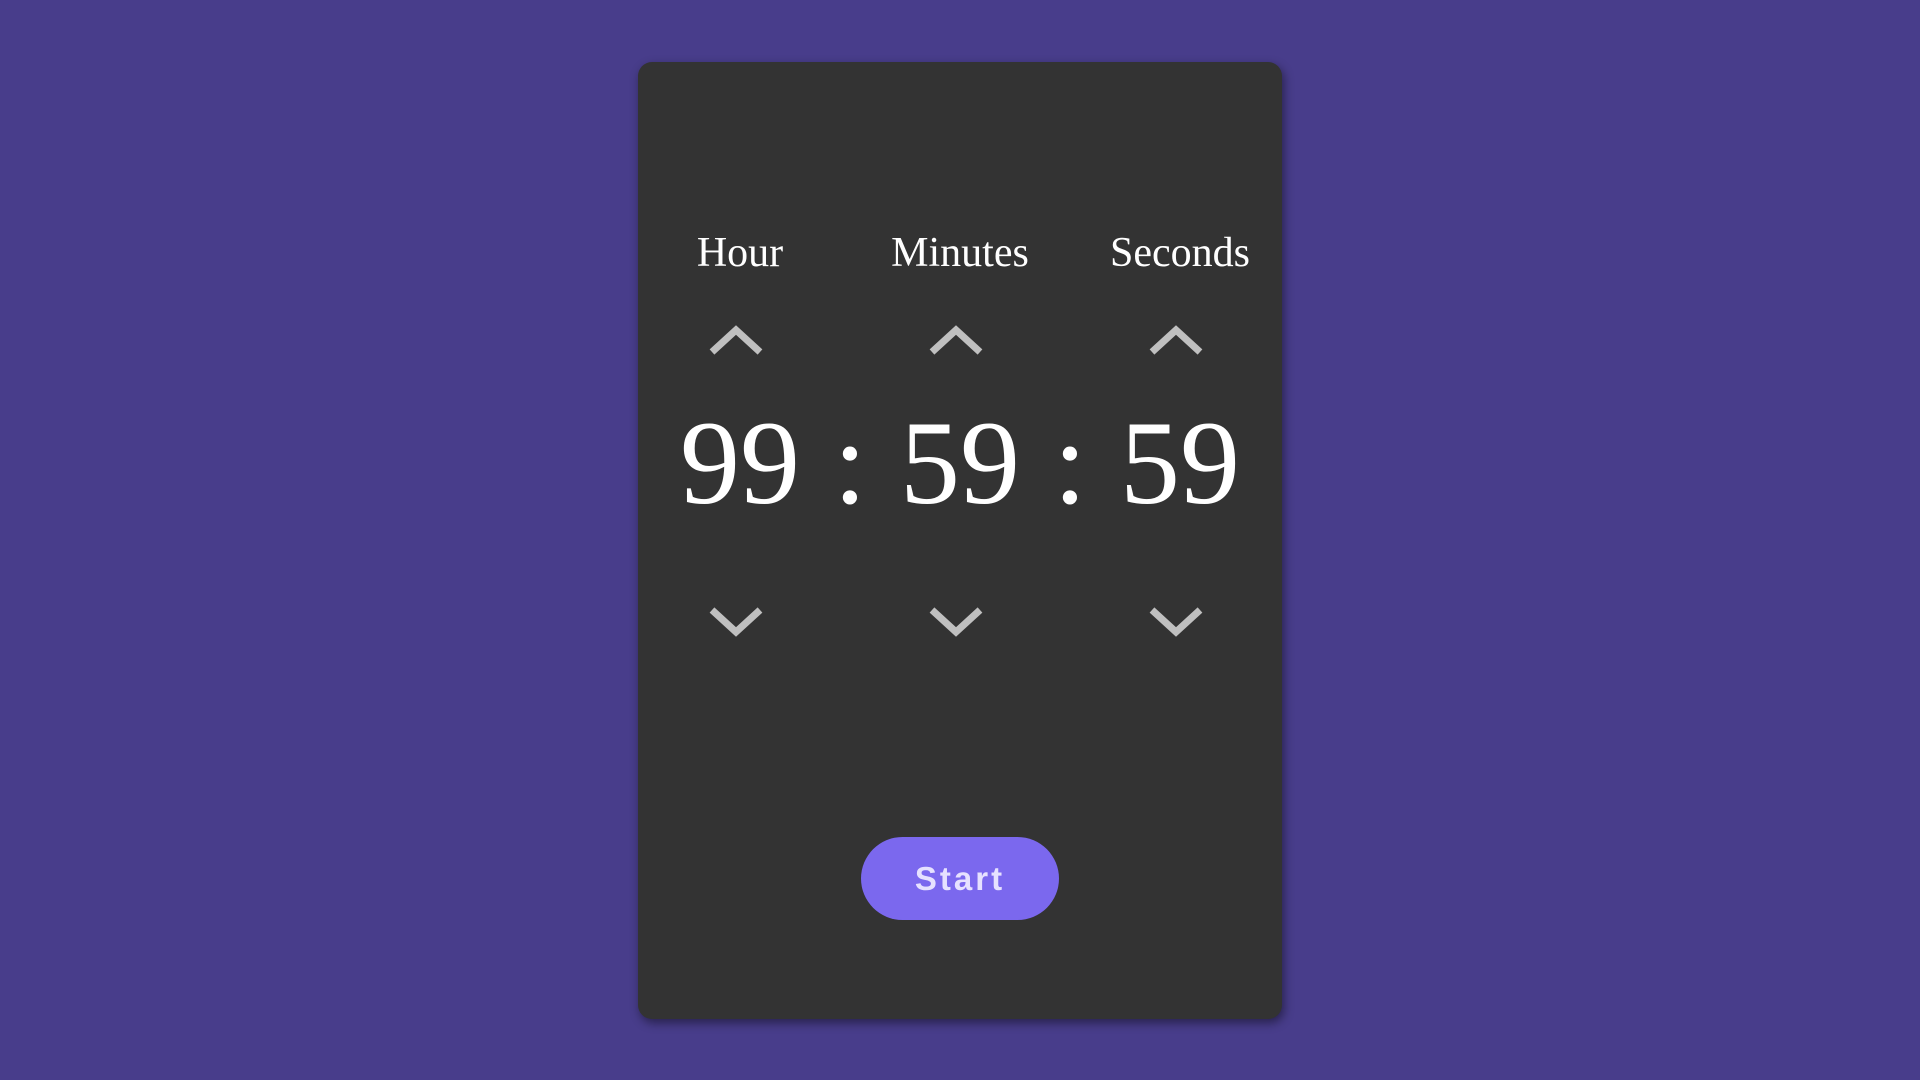 The width and height of the screenshot is (1920, 1080). I want to click on hour-label: Hour, so click(740, 253).